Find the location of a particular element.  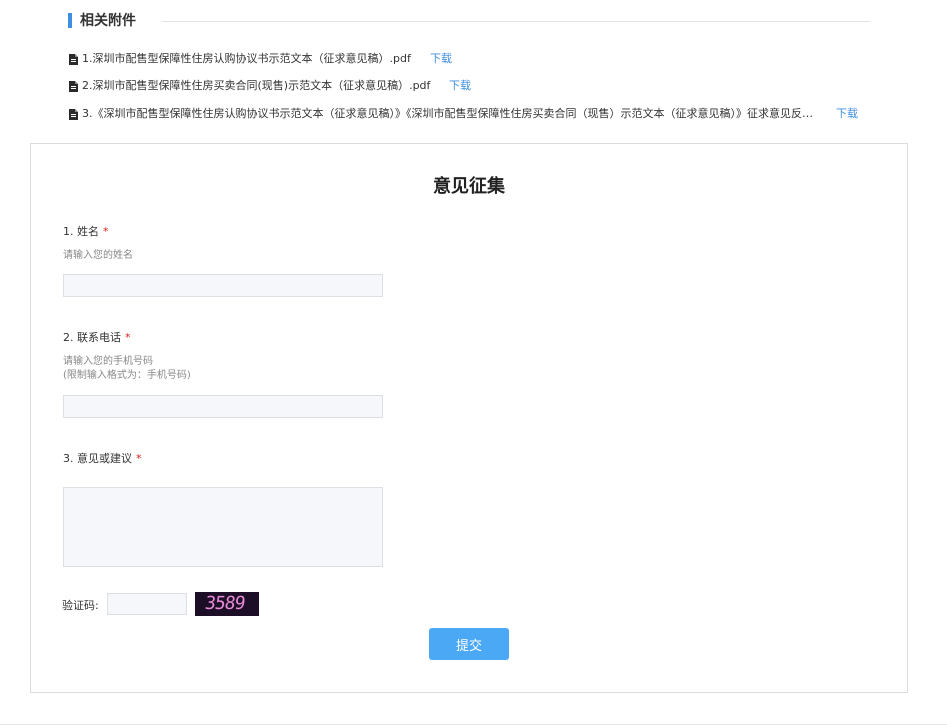

question-suggestion-label: 3. 意见或建议 * is located at coordinates (102, 458).